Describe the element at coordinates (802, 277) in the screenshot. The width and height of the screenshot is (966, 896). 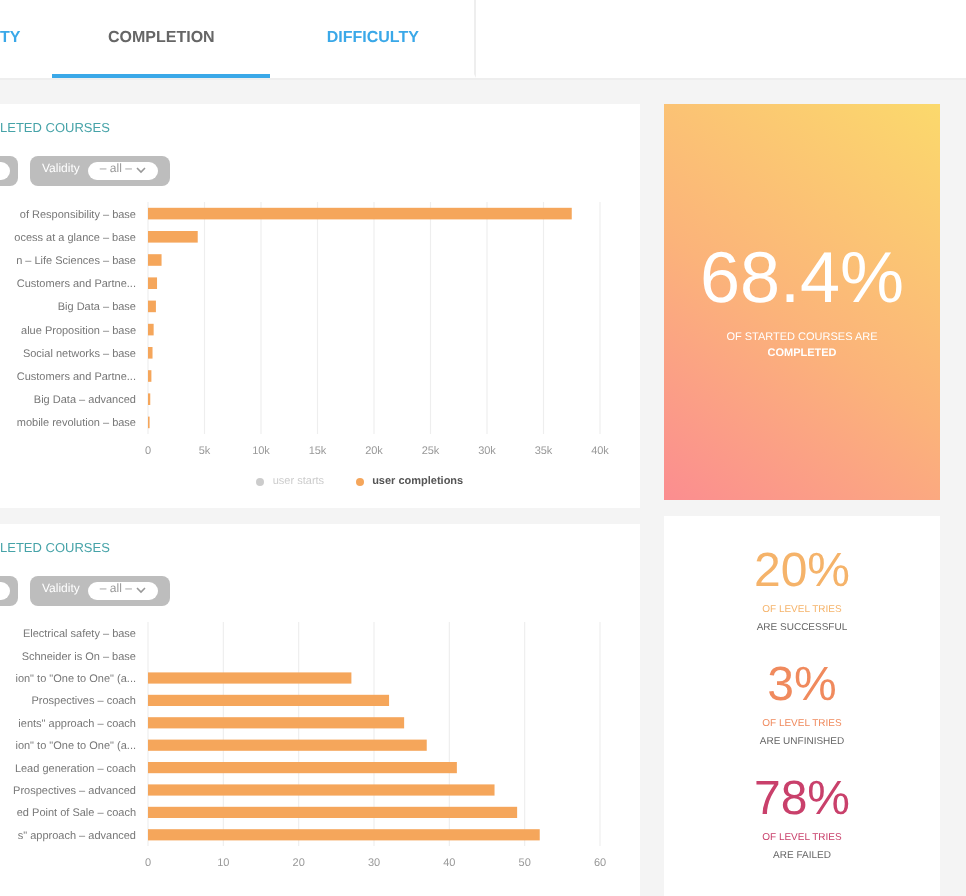
I see `completion-percentage: 68.4%` at that location.